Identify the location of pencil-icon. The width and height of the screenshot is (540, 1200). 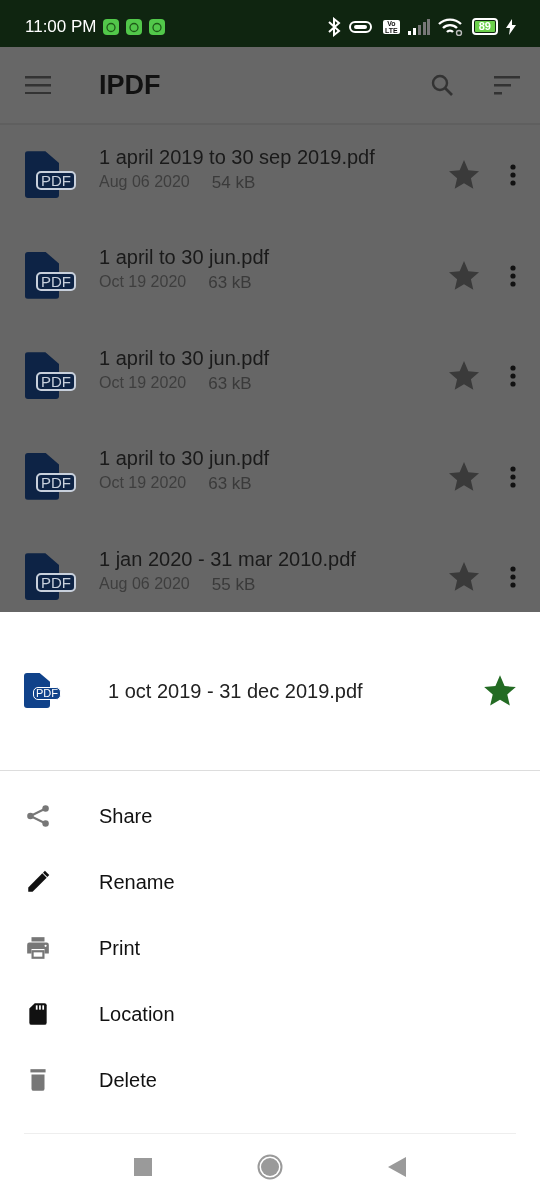
(38, 882).